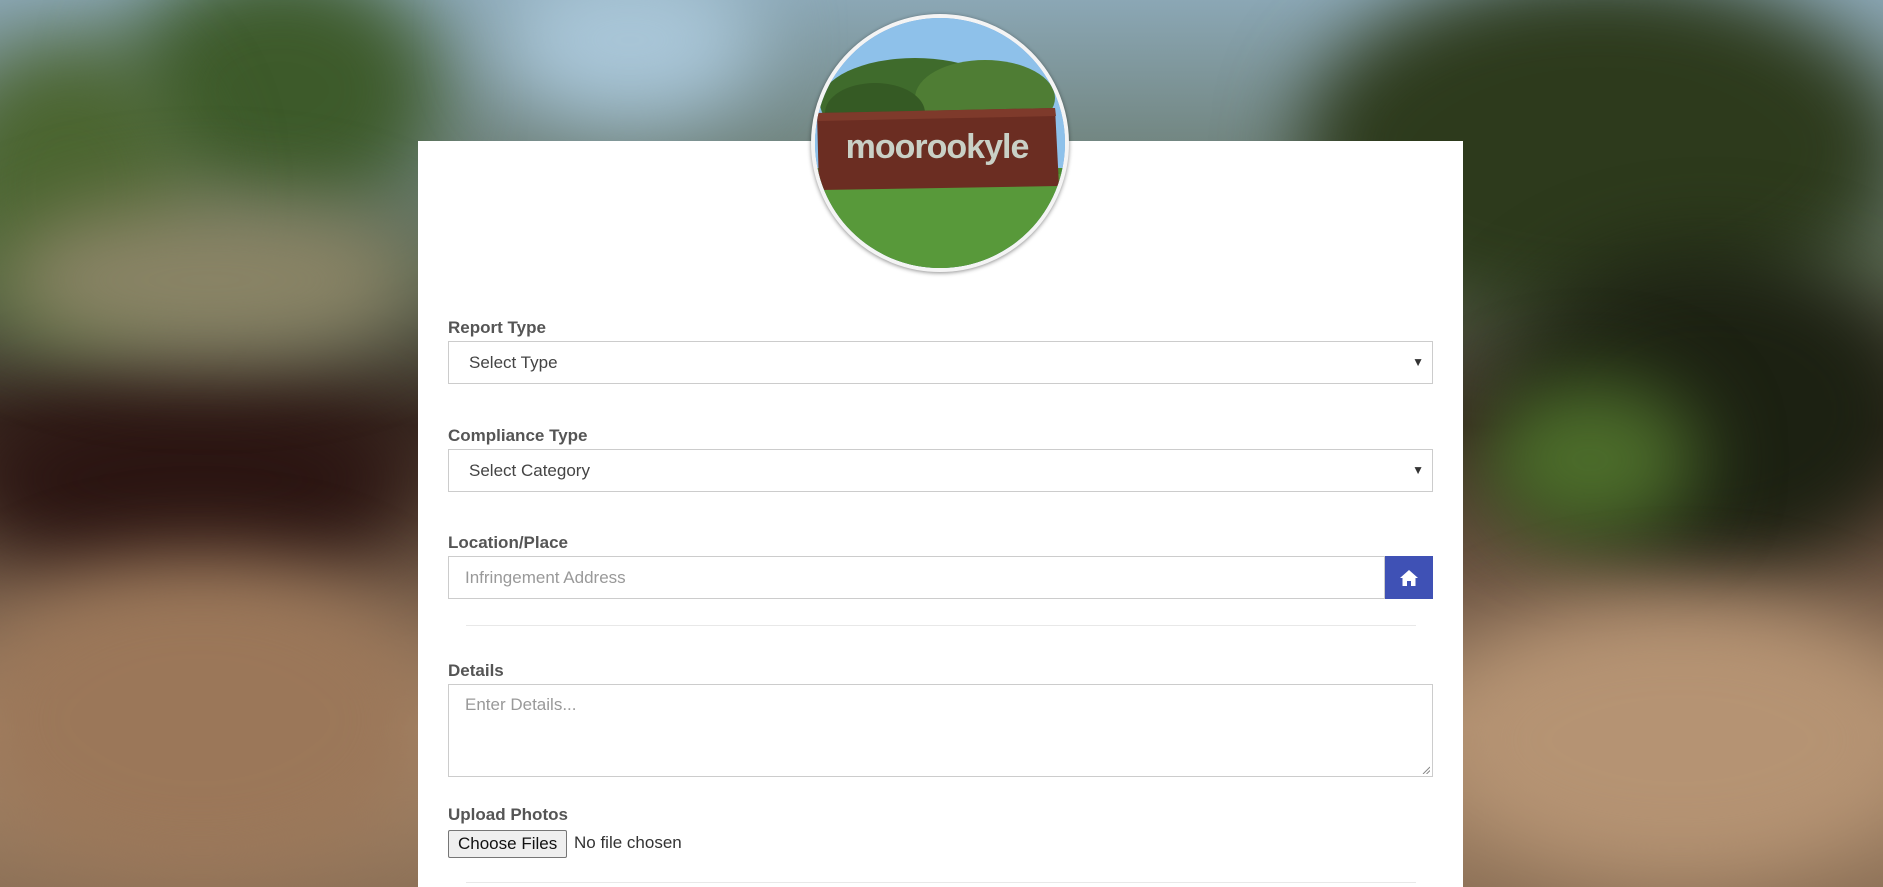 The width and height of the screenshot is (1883, 887). I want to click on choose-files-button: Choose Files, so click(508, 844).